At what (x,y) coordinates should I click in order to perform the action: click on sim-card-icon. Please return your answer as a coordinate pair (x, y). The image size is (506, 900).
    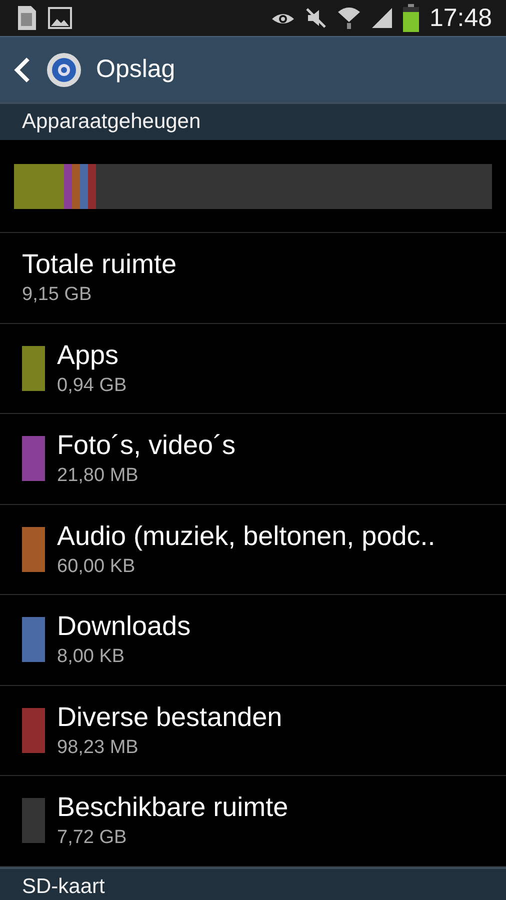
    Looking at the image, I should click on (27, 18).